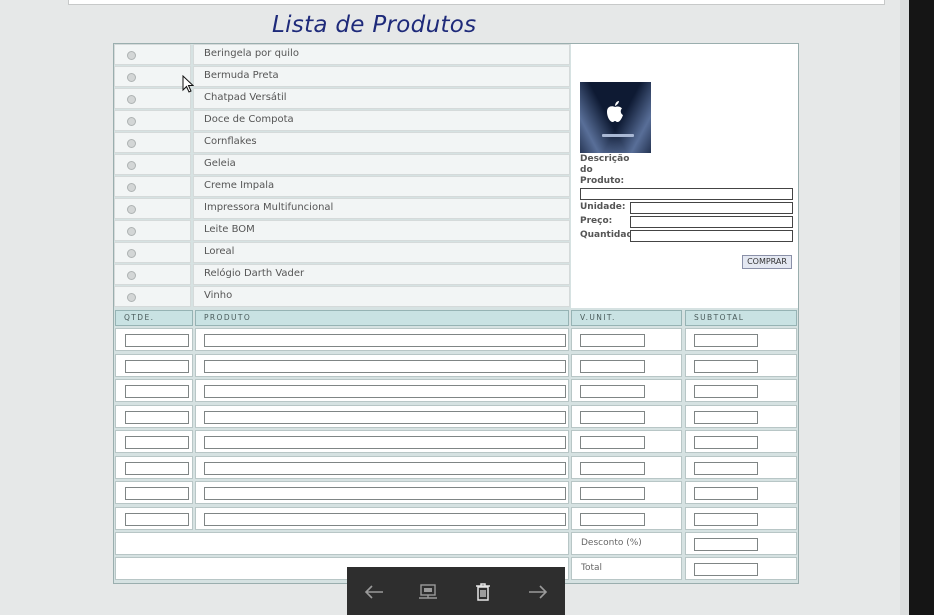 The width and height of the screenshot is (934, 615). I want to click on price-field, so click(711, 222).